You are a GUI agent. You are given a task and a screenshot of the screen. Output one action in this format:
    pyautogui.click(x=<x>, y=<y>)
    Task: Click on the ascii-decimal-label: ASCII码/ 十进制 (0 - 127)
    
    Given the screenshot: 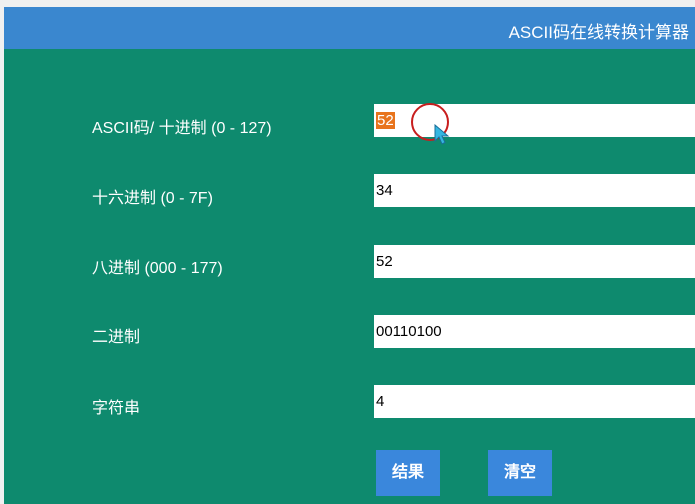 What is the action you would take?
    pyautogui.click(x=182, y=128)
    